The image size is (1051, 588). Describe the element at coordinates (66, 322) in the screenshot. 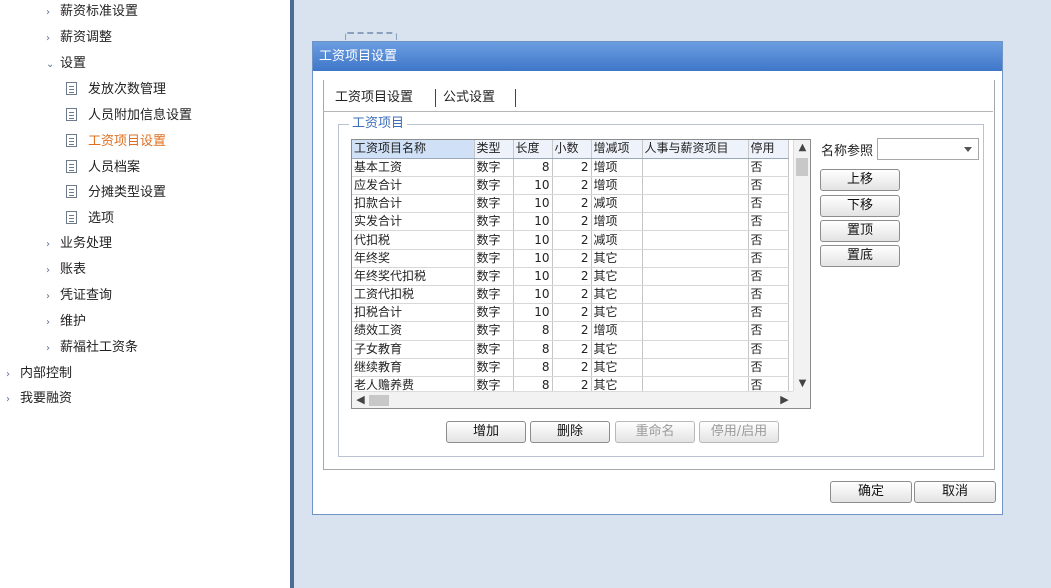

I see `nav-item-maintenance: › 维护` at that location.